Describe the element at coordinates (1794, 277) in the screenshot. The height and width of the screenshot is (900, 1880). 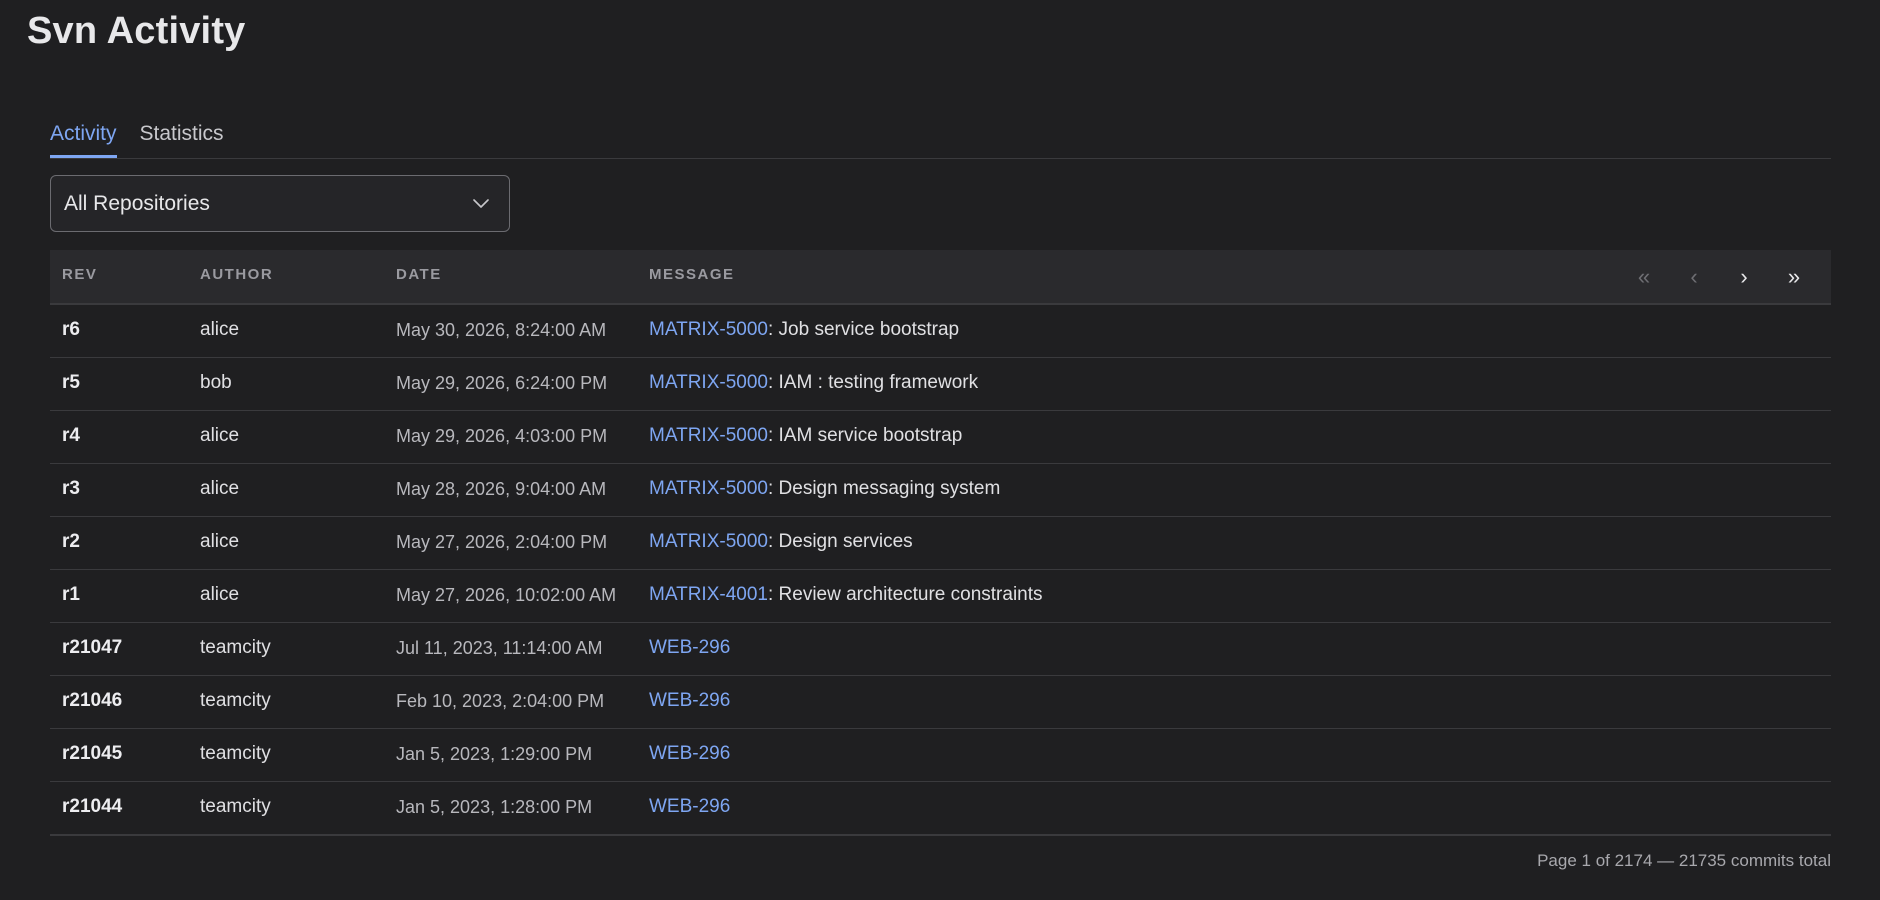
I see `last-page-button: »` at that location.